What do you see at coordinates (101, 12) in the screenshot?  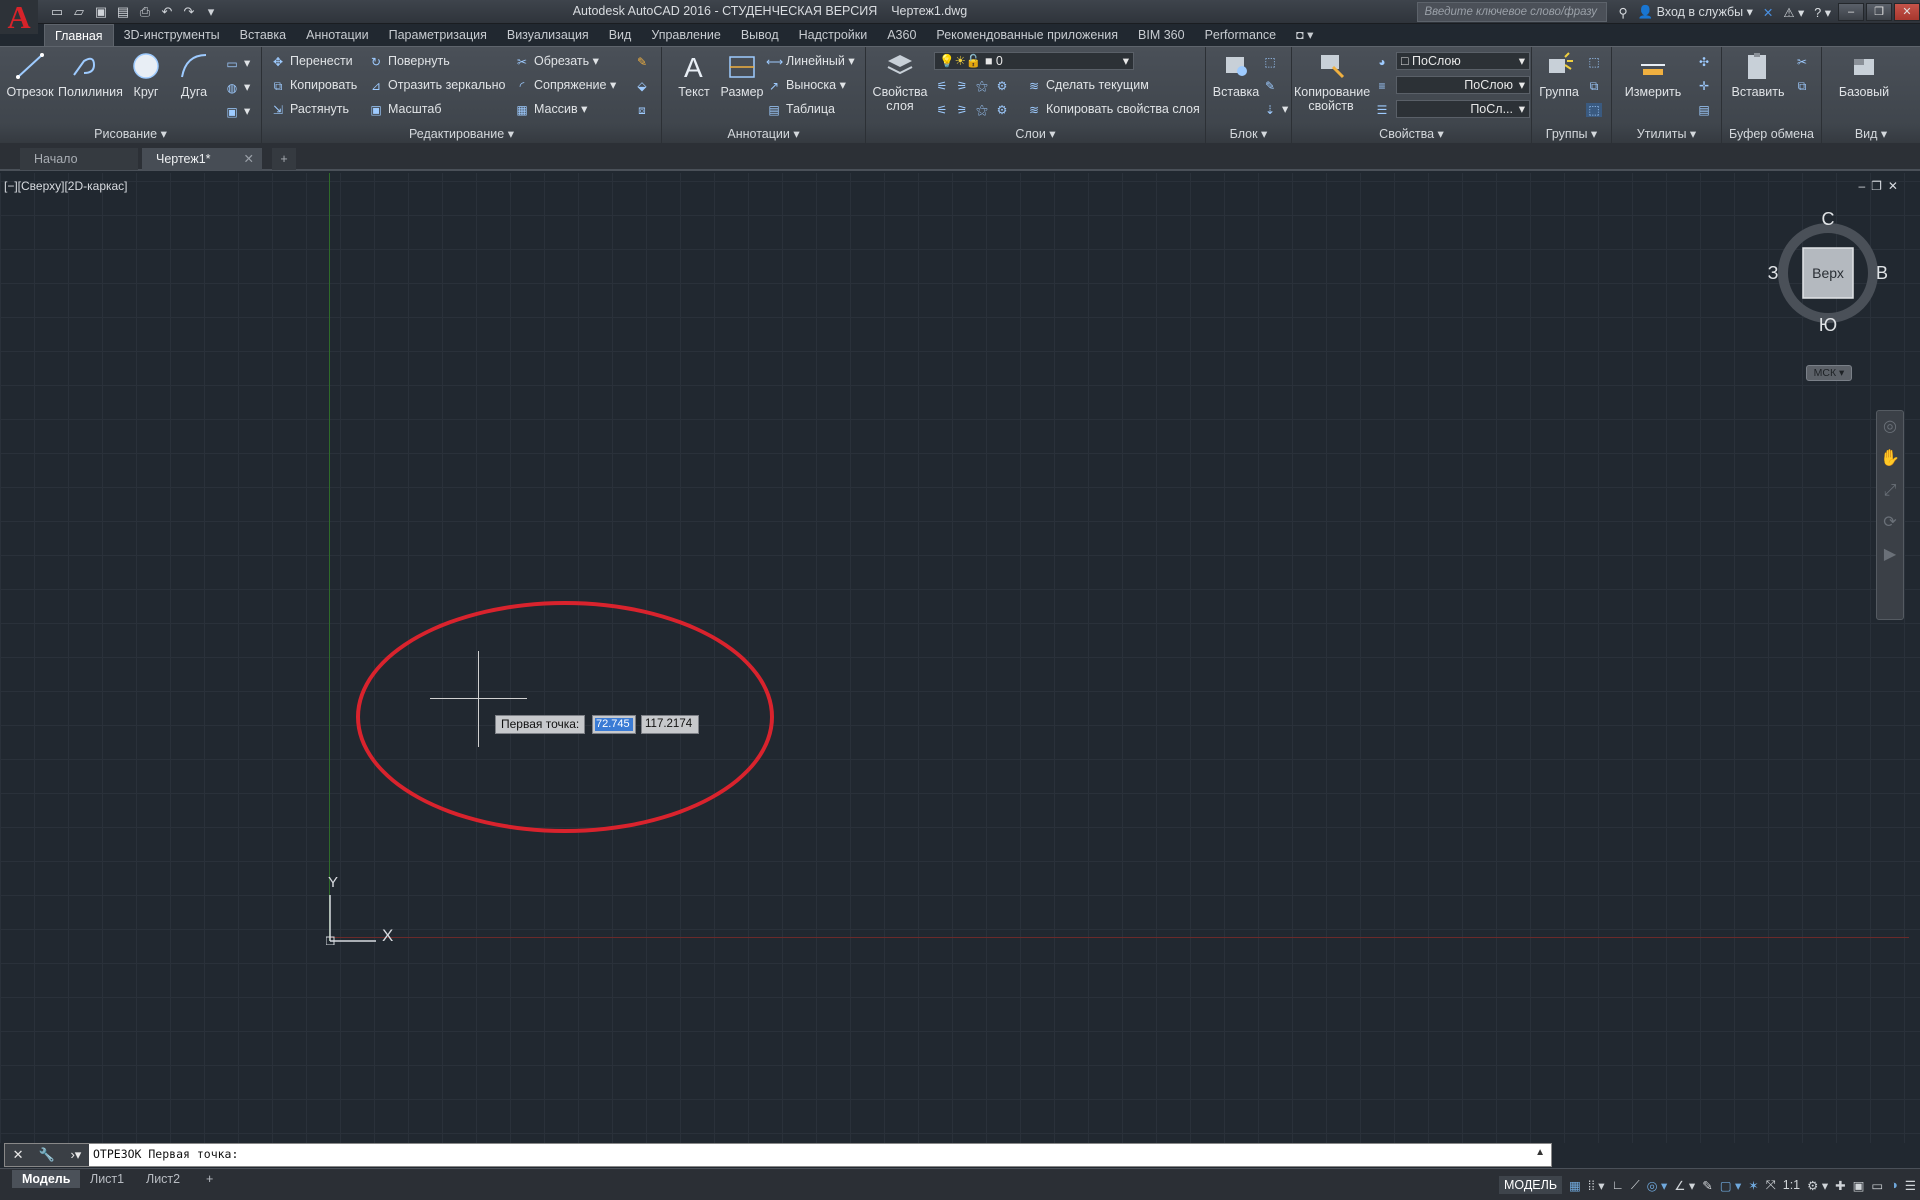 I see `save-icon: ▣` at bounding box center [101, 12].